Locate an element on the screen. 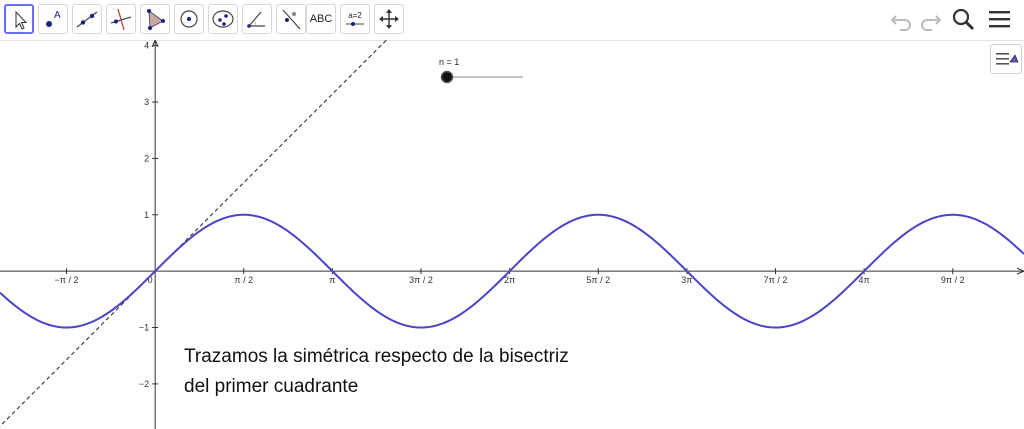 The height and width of the screenshot is (429, 1024). reflect-icon is located at coordinates (291, 19).